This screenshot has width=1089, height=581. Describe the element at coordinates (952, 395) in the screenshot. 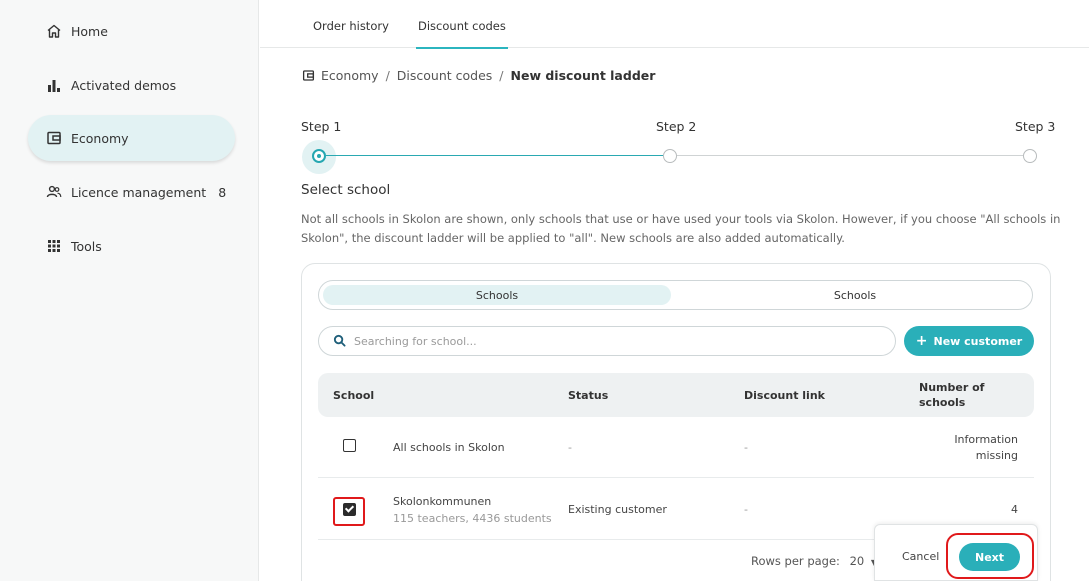

I see `column-header-number-of-schools: Number of schools` at that location.